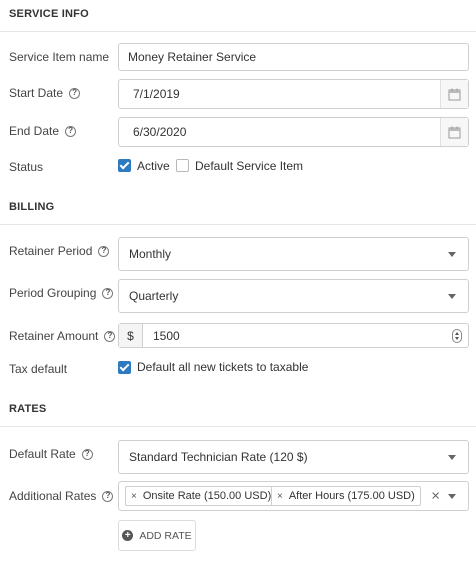 The width and height of the screenshot is (476, 564). What do you see at coordinates (293, 94) in the screenshot?
I see `start-date-field: 7/1/2019` at bounding box center [293, 94].